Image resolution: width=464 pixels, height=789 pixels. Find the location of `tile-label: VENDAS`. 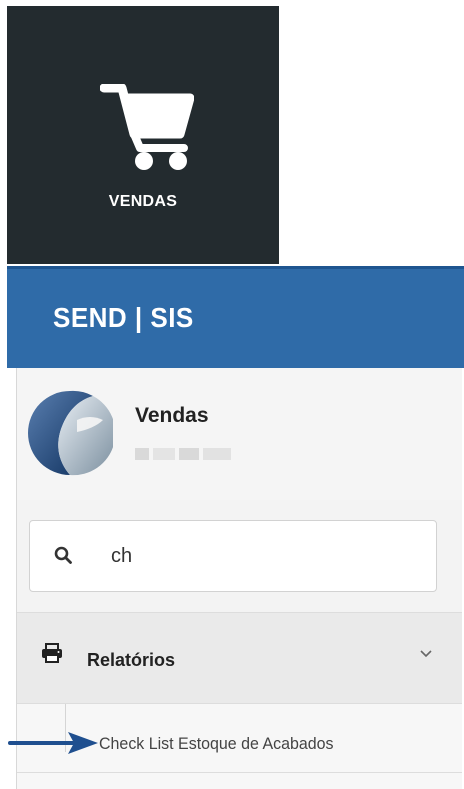

tile-label: VENDAS is located at coordinates (143, 201).